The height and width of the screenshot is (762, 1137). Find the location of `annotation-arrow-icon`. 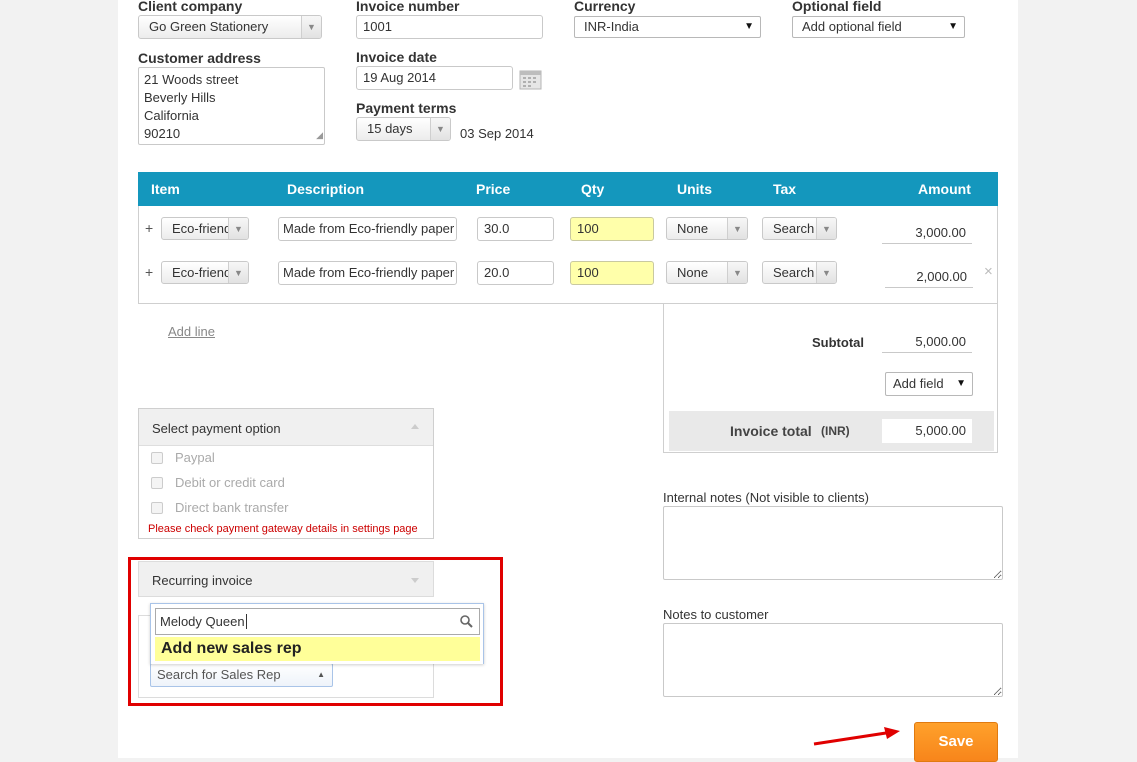

annotation-arrow-icon is located at coordinates (856, 736).